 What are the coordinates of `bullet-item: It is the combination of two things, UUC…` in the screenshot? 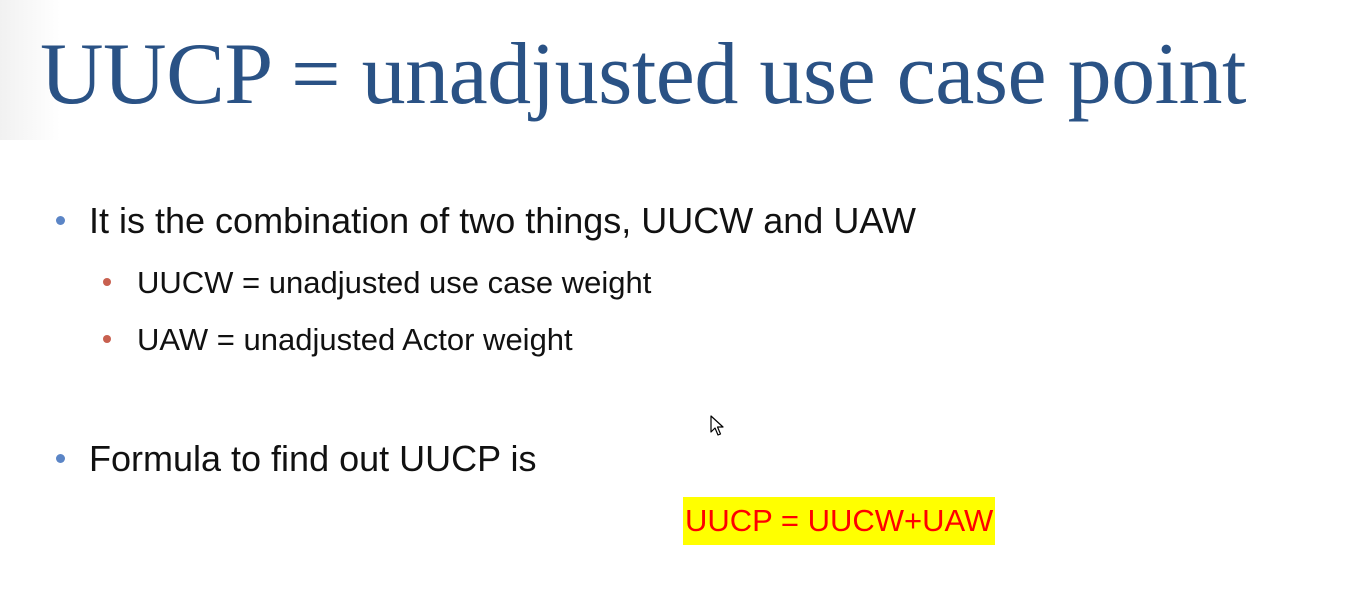 It's located at (486, 221).